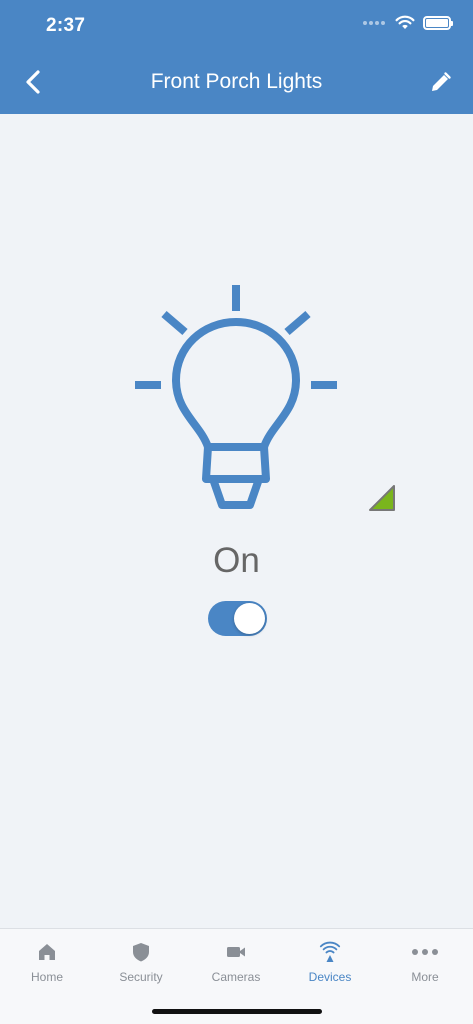  I want to click on cellular-signal-icon, so click(374, 22).